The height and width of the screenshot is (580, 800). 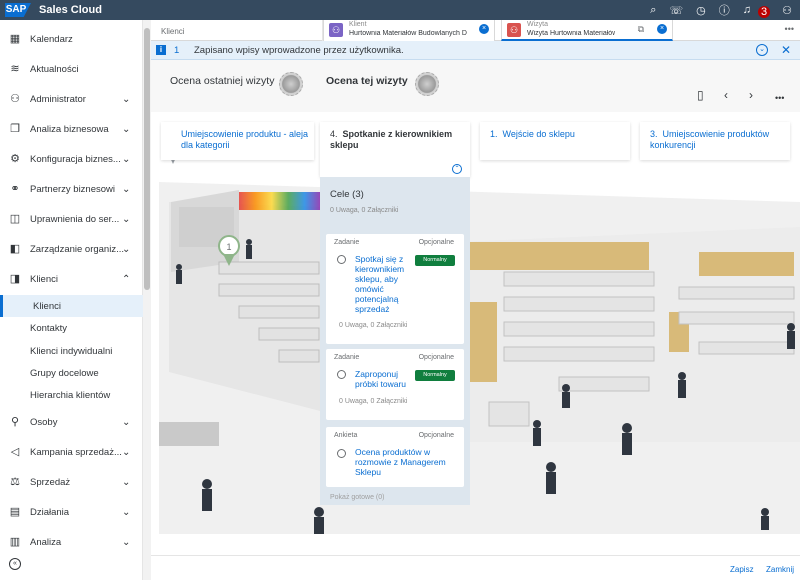 I want to click on sidebar-item-osoby: ⚲ Osoby ⌄, so click(x=71, y=422).